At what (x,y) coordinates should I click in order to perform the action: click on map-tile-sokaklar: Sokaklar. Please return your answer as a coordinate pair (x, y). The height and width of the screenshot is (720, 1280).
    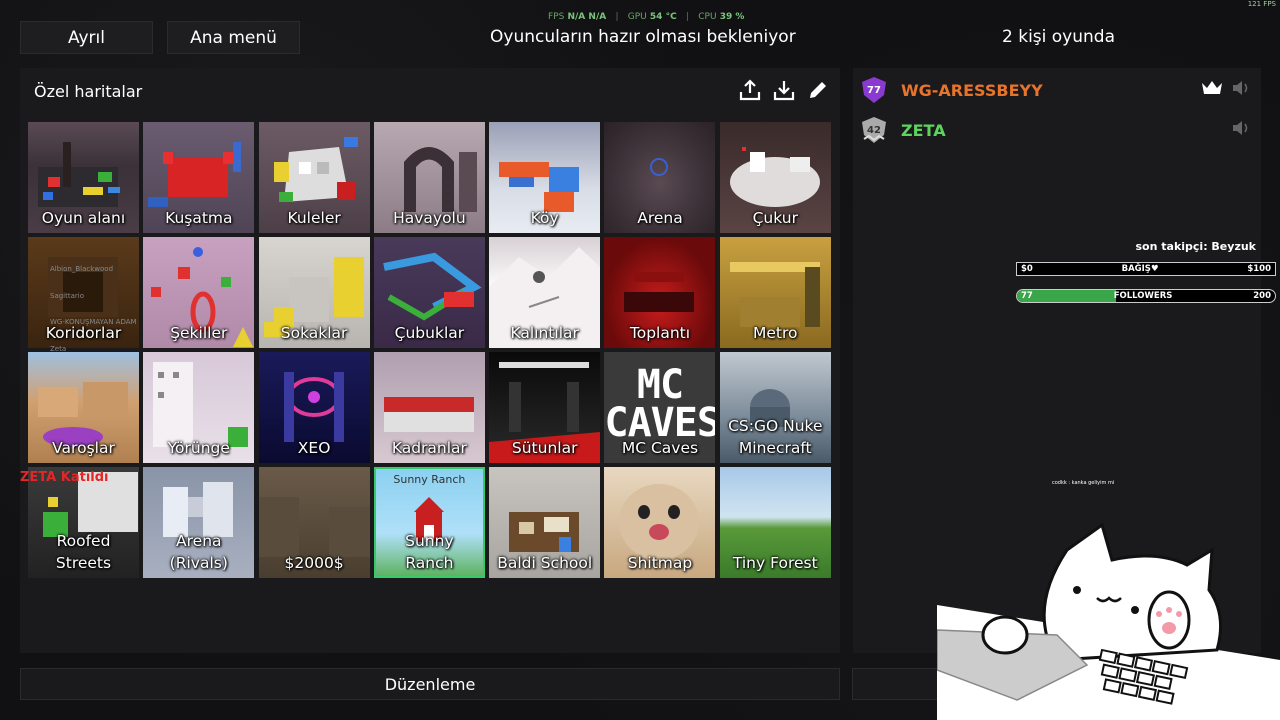
    Looking at the image, I should click on (314, 292).